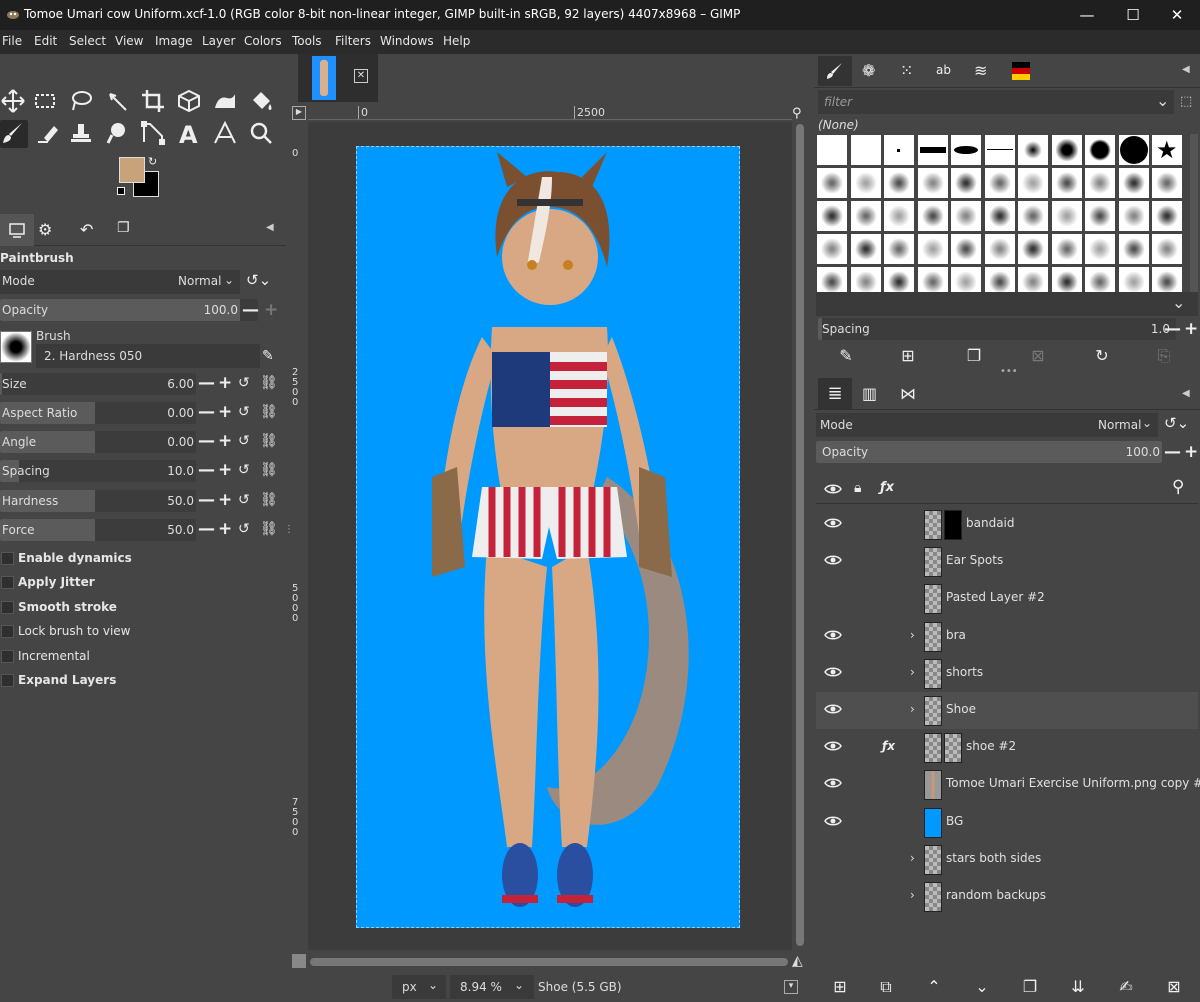  I want to click on checkbox-smooth-stroke: Smooth stroke, so click(100, 608).